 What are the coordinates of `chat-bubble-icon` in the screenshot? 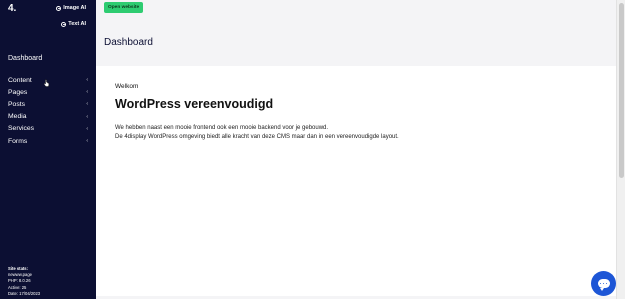 It's located at (603, 285).